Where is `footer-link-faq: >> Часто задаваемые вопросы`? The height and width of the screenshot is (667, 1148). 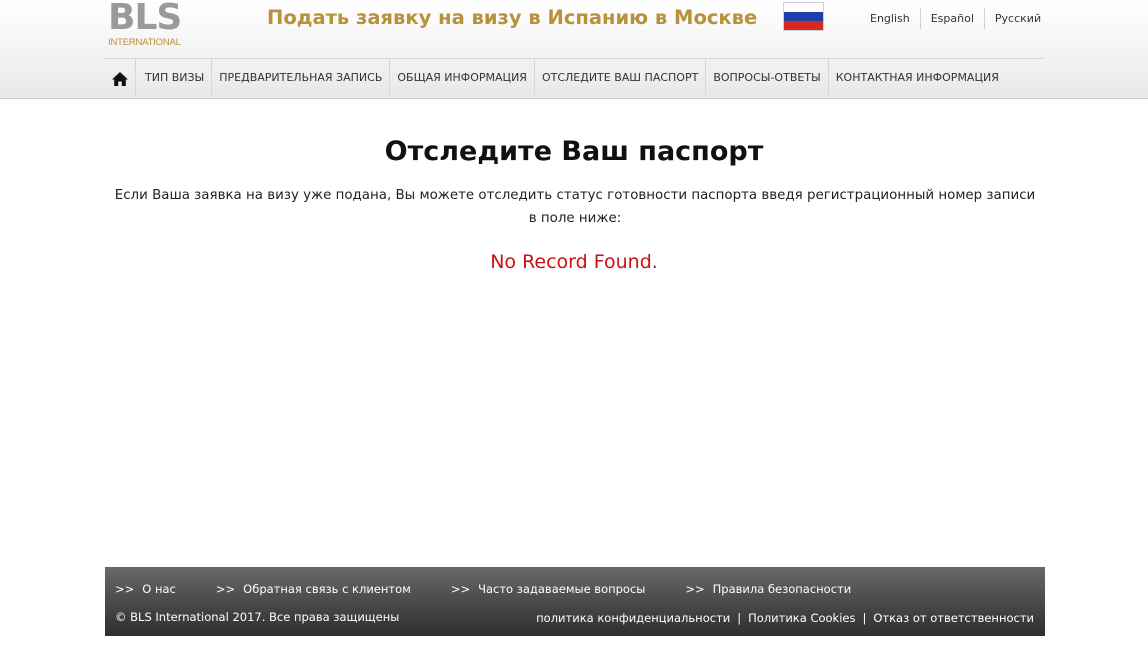 footer-link-faq: >> Часто задаваемые вопросы is located at coordinates (548, 589).